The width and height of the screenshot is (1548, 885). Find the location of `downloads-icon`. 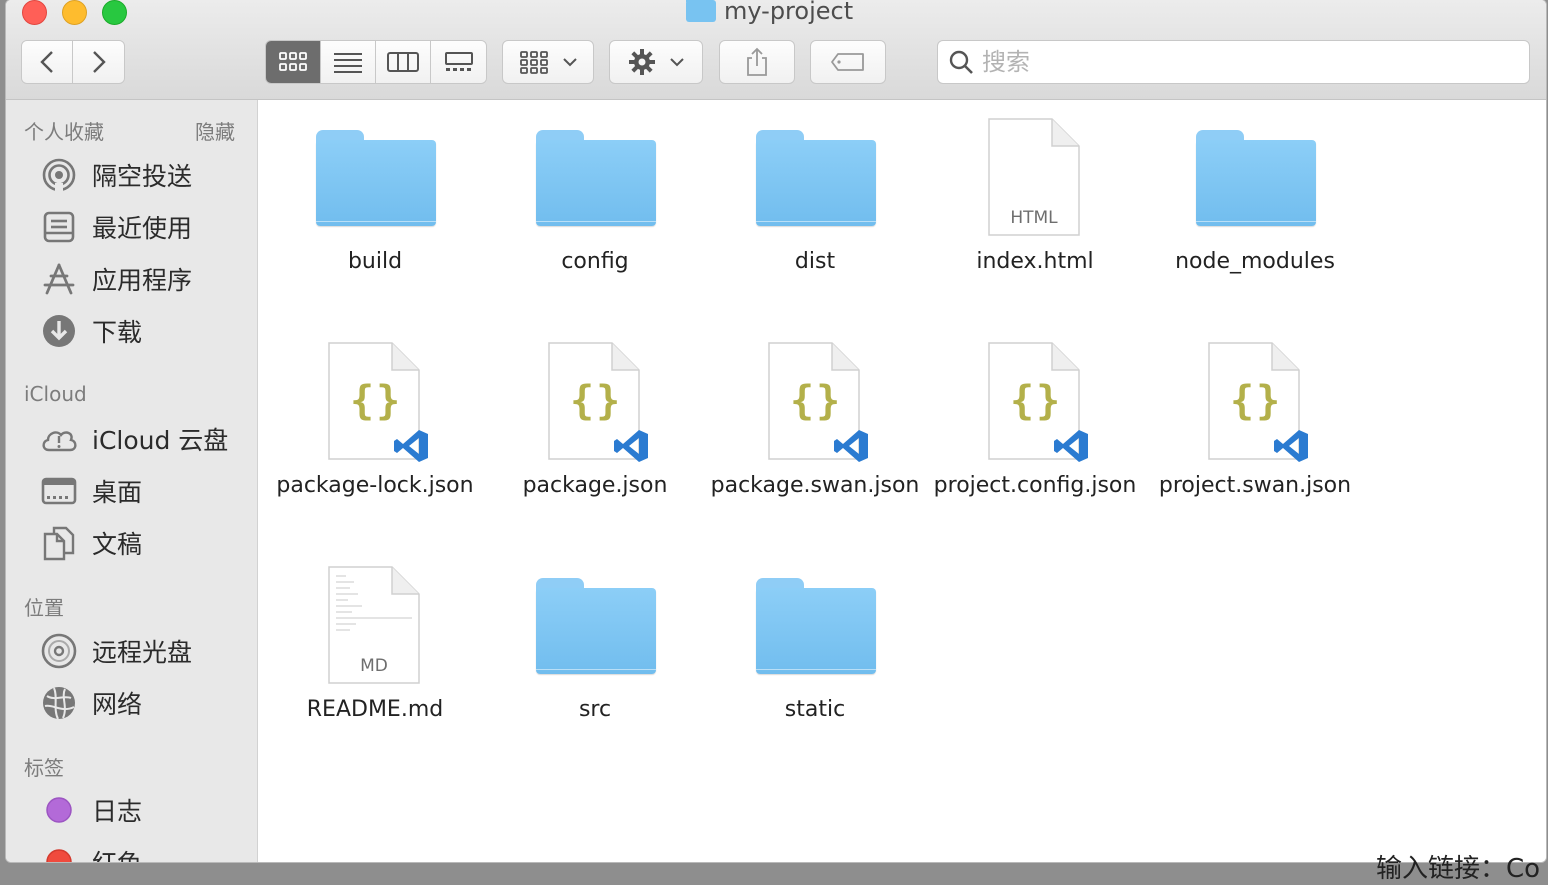

downloads-icon is located at coordinates (59, 331).